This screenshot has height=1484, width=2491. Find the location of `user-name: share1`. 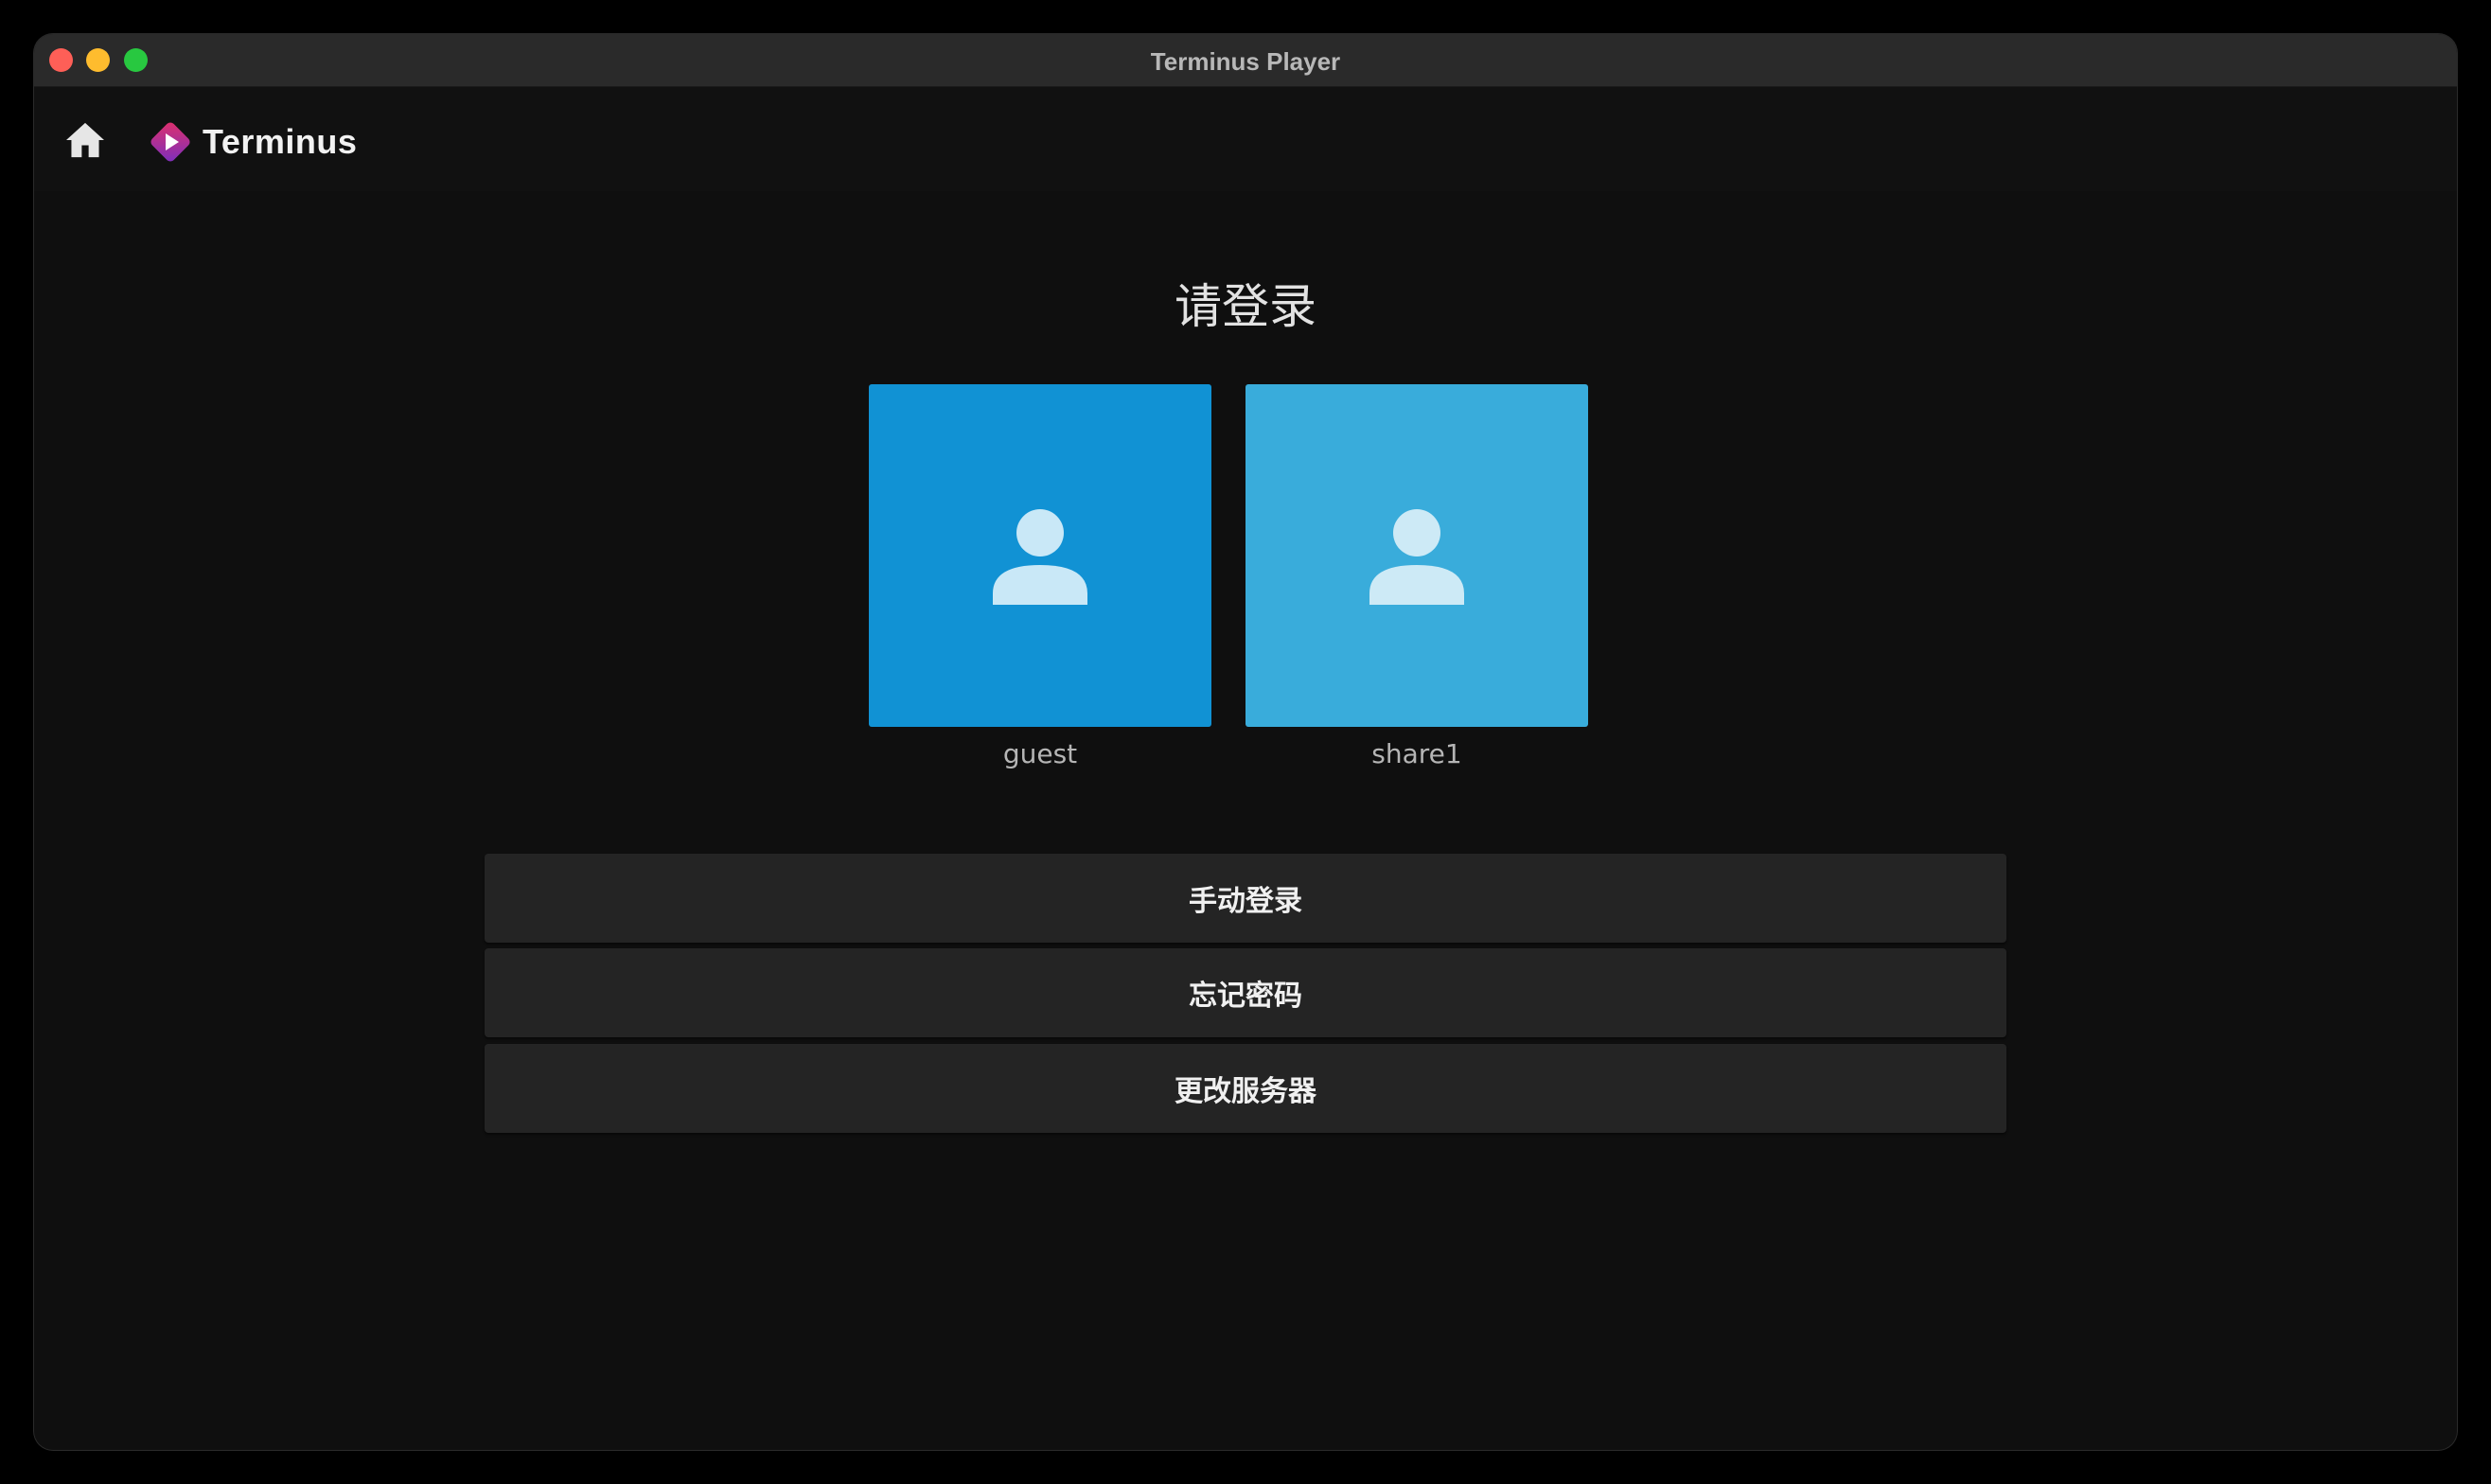

user-name: share1 is located at coordinates (1416, 753).